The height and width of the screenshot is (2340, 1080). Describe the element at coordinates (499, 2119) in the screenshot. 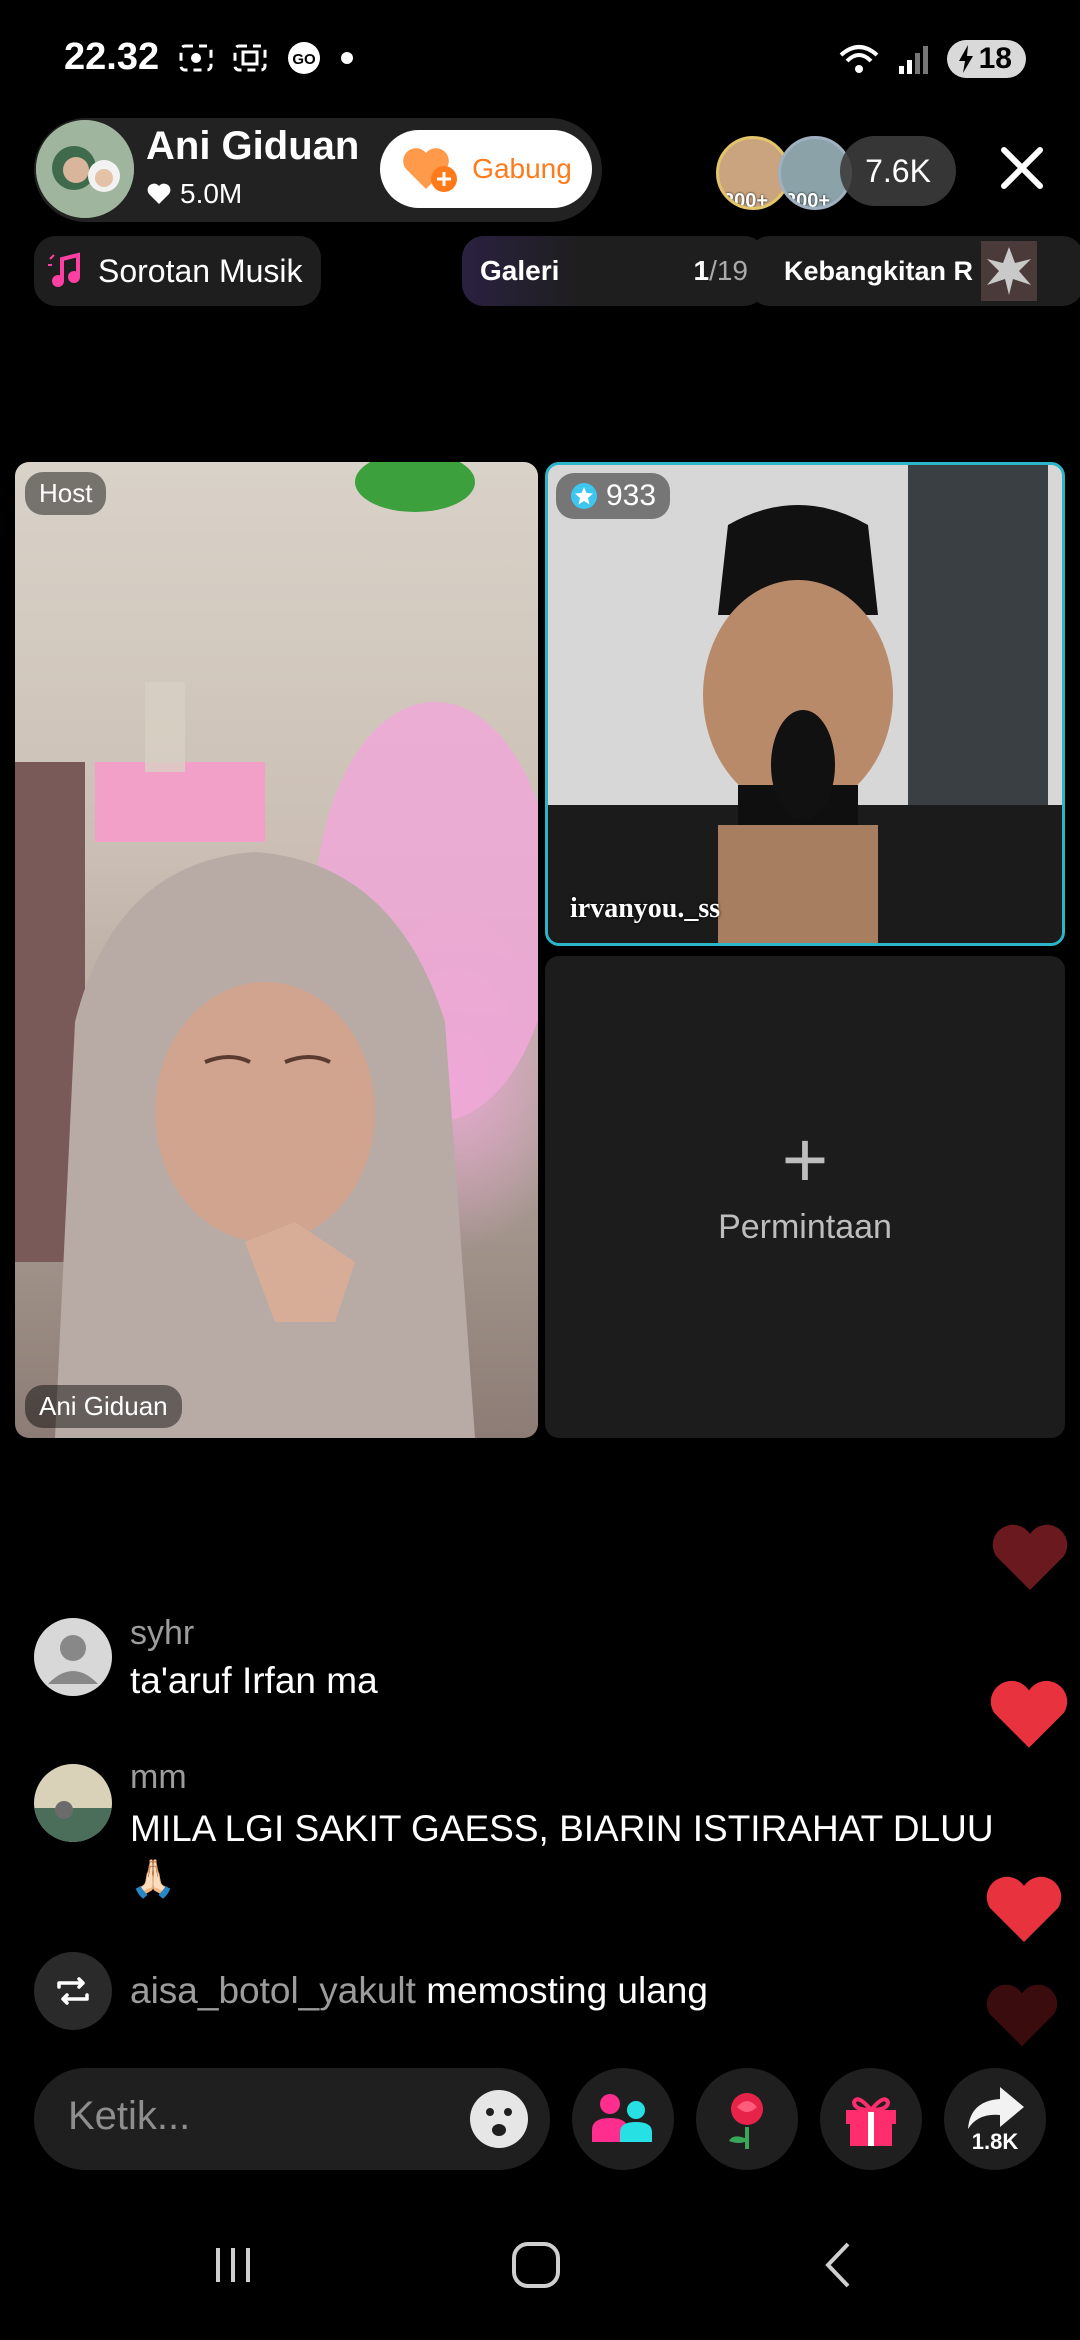

I see `emoji-icon` at that location.